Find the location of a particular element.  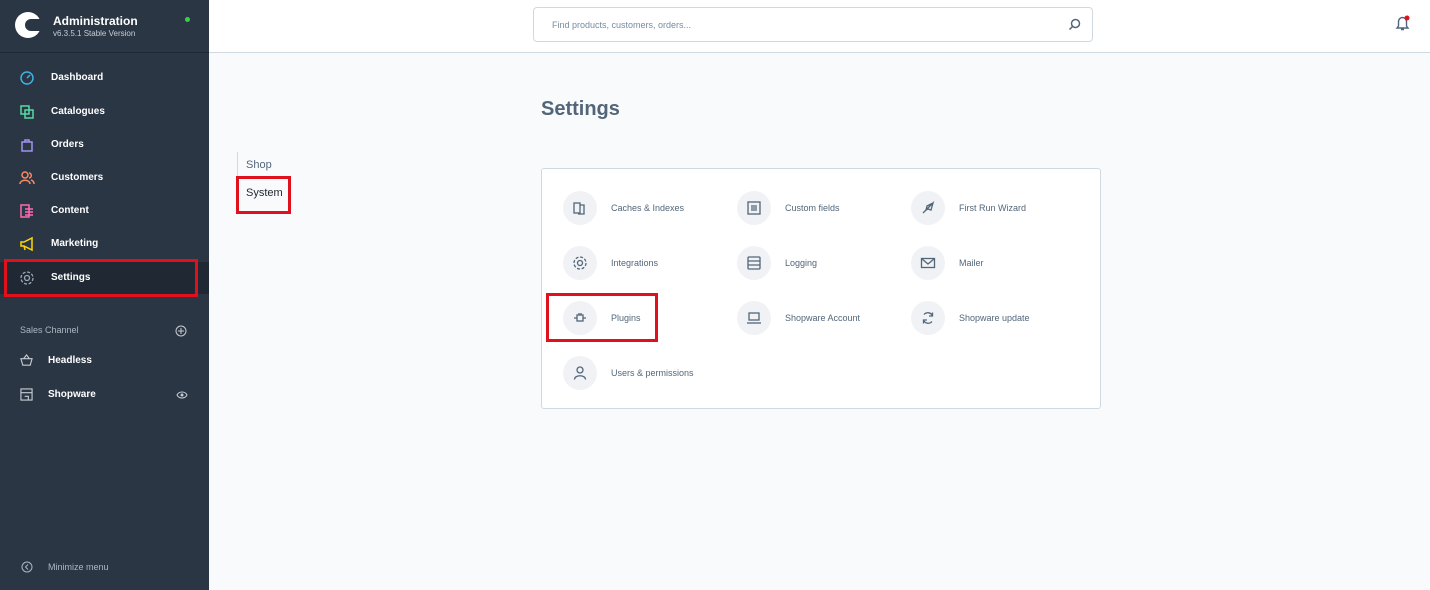

setting-users-permissions: Users & permissions is located at coordinates (648, 372).